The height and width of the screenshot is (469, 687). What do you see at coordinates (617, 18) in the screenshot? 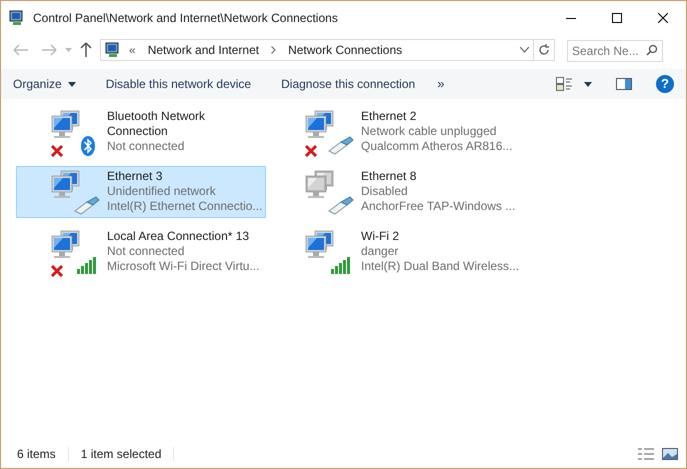
I see `maximize-icon` at bounding box center [617, 18].